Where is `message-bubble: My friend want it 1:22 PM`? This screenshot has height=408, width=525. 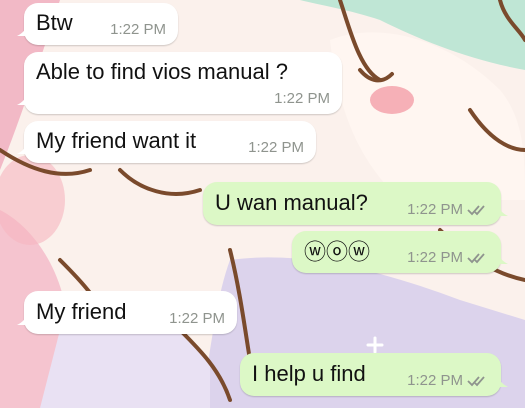
message-bubble: My friend want it 1:22 PM is located at coordinates (166, 142).